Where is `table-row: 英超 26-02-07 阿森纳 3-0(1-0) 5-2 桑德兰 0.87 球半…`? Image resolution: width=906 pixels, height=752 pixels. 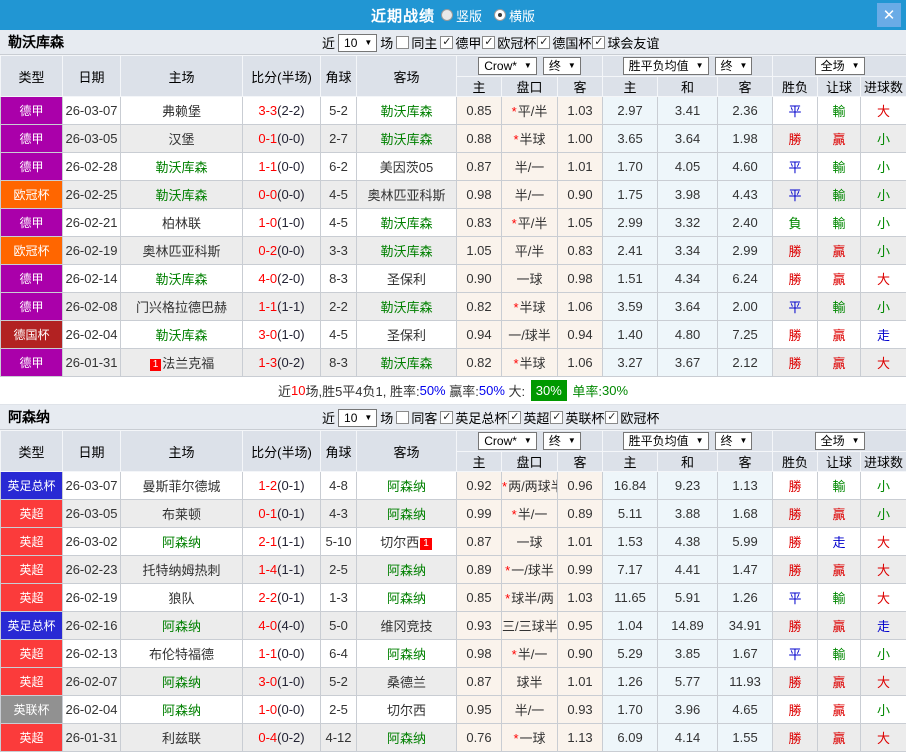 table-row: 英超 26-02-07 阿森纳 3-0(1-0) 5-2 桑德兰 0.87 球半… is located at coordinates (453, 682).